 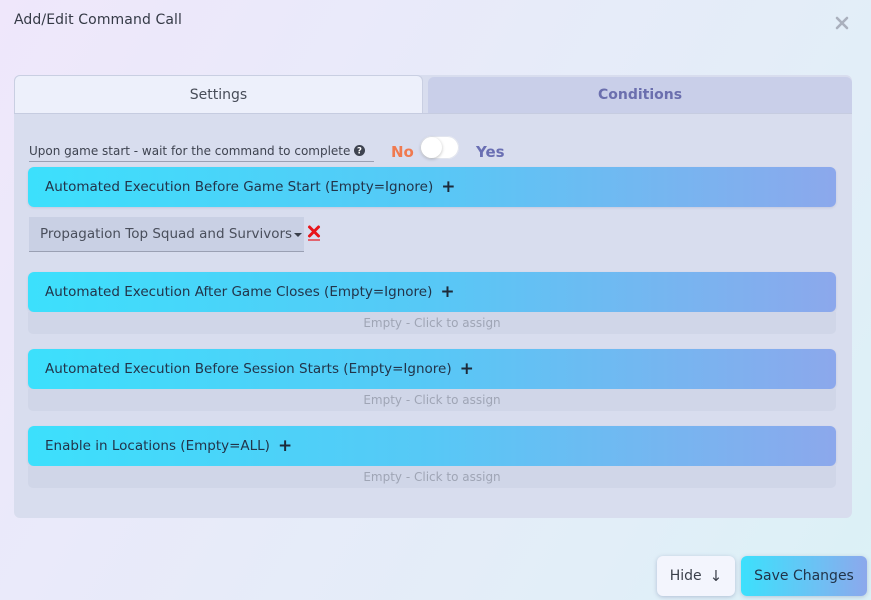 What do you see at coordinates (490, 152) in the screenshot?
I see `toggle-yes-label: Yes` at bounding box center [490, 152].